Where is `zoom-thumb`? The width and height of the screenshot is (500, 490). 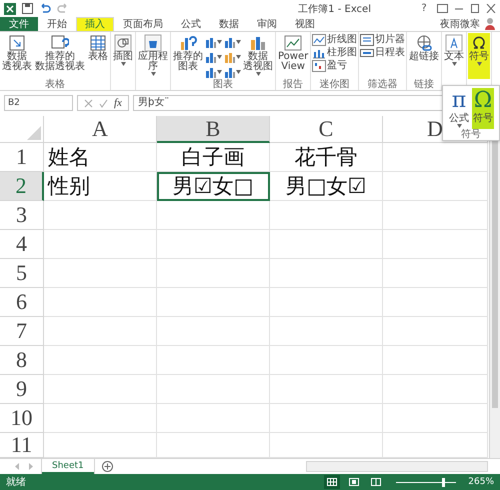
zoom-thumb is located at coordinates (444, 482).